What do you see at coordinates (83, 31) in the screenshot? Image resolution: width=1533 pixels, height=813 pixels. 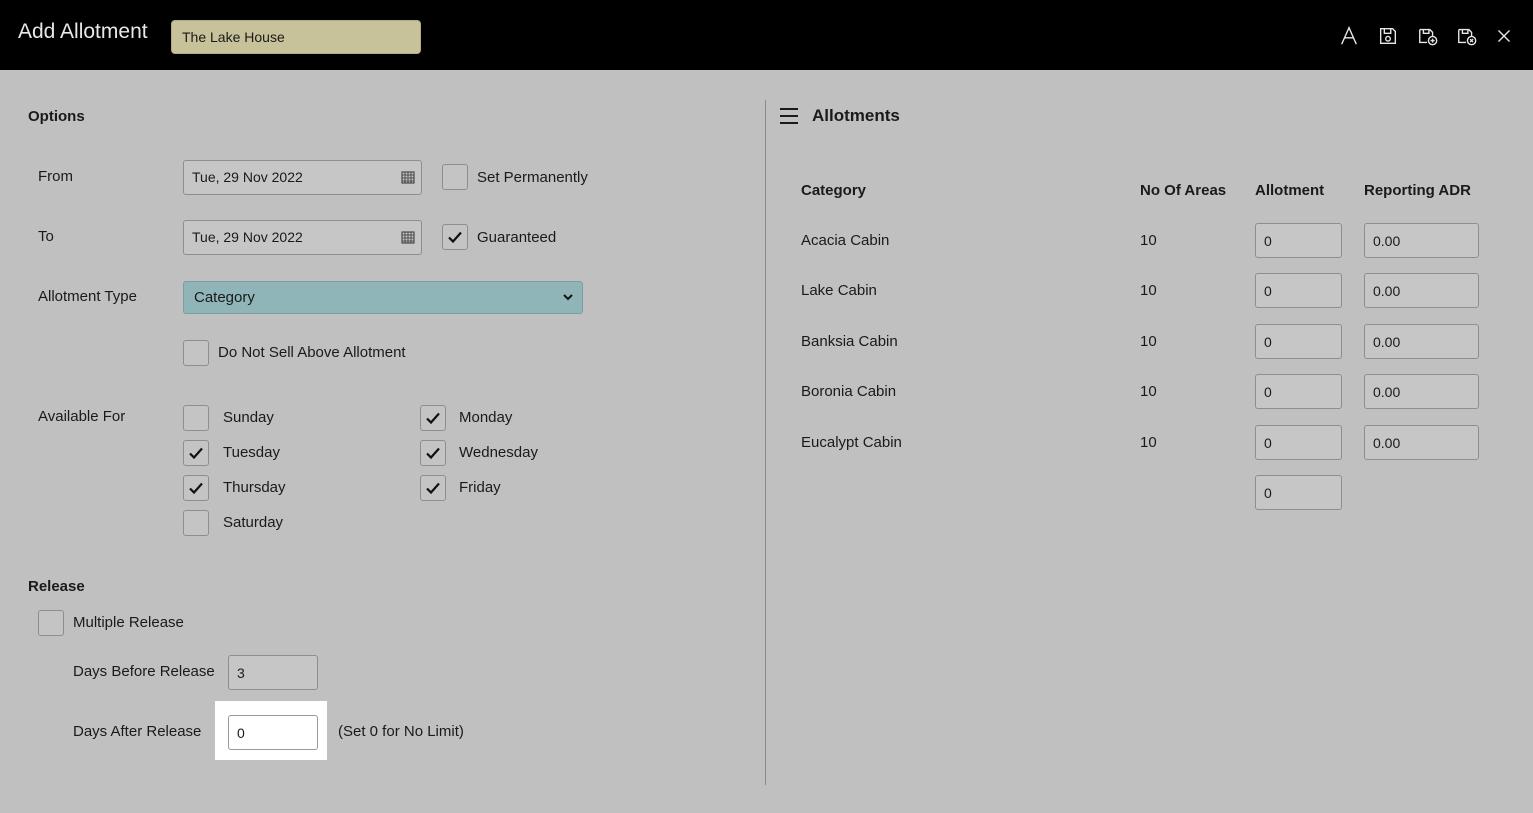 I see `page-title: Add Allotment` at bounding box center [83, 31].